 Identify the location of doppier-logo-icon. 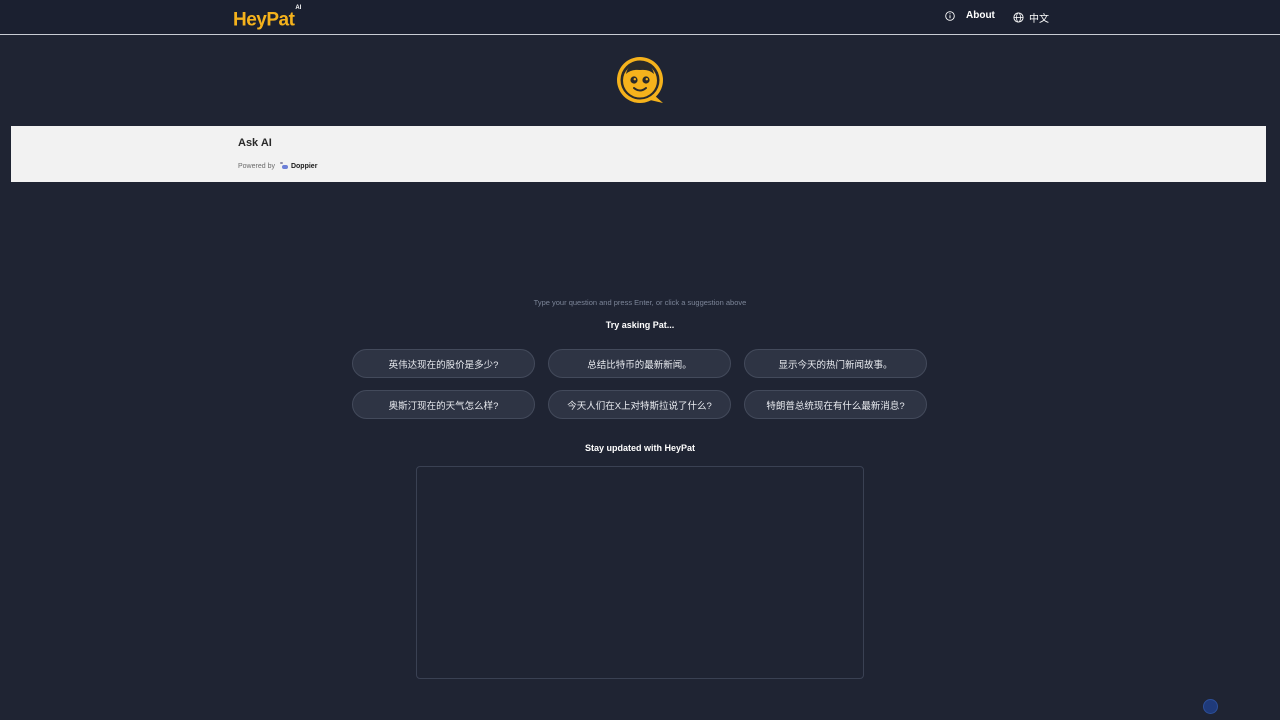
(284, 166).